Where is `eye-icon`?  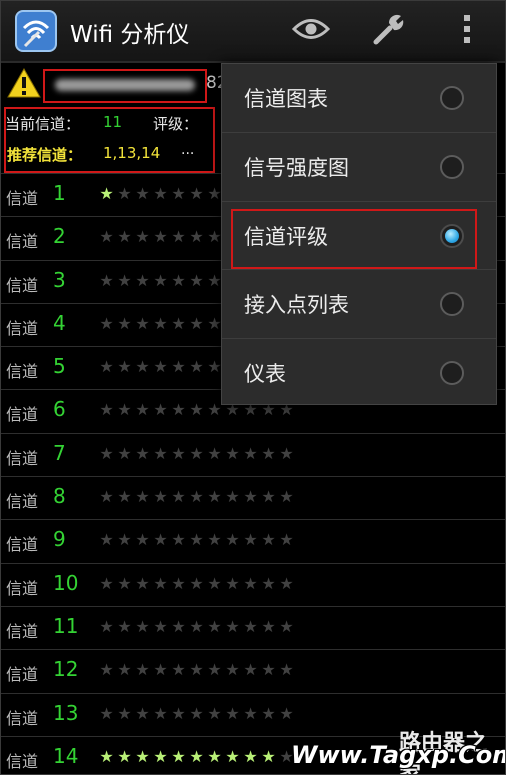
eye-icon is located at coordinates (311, 31).